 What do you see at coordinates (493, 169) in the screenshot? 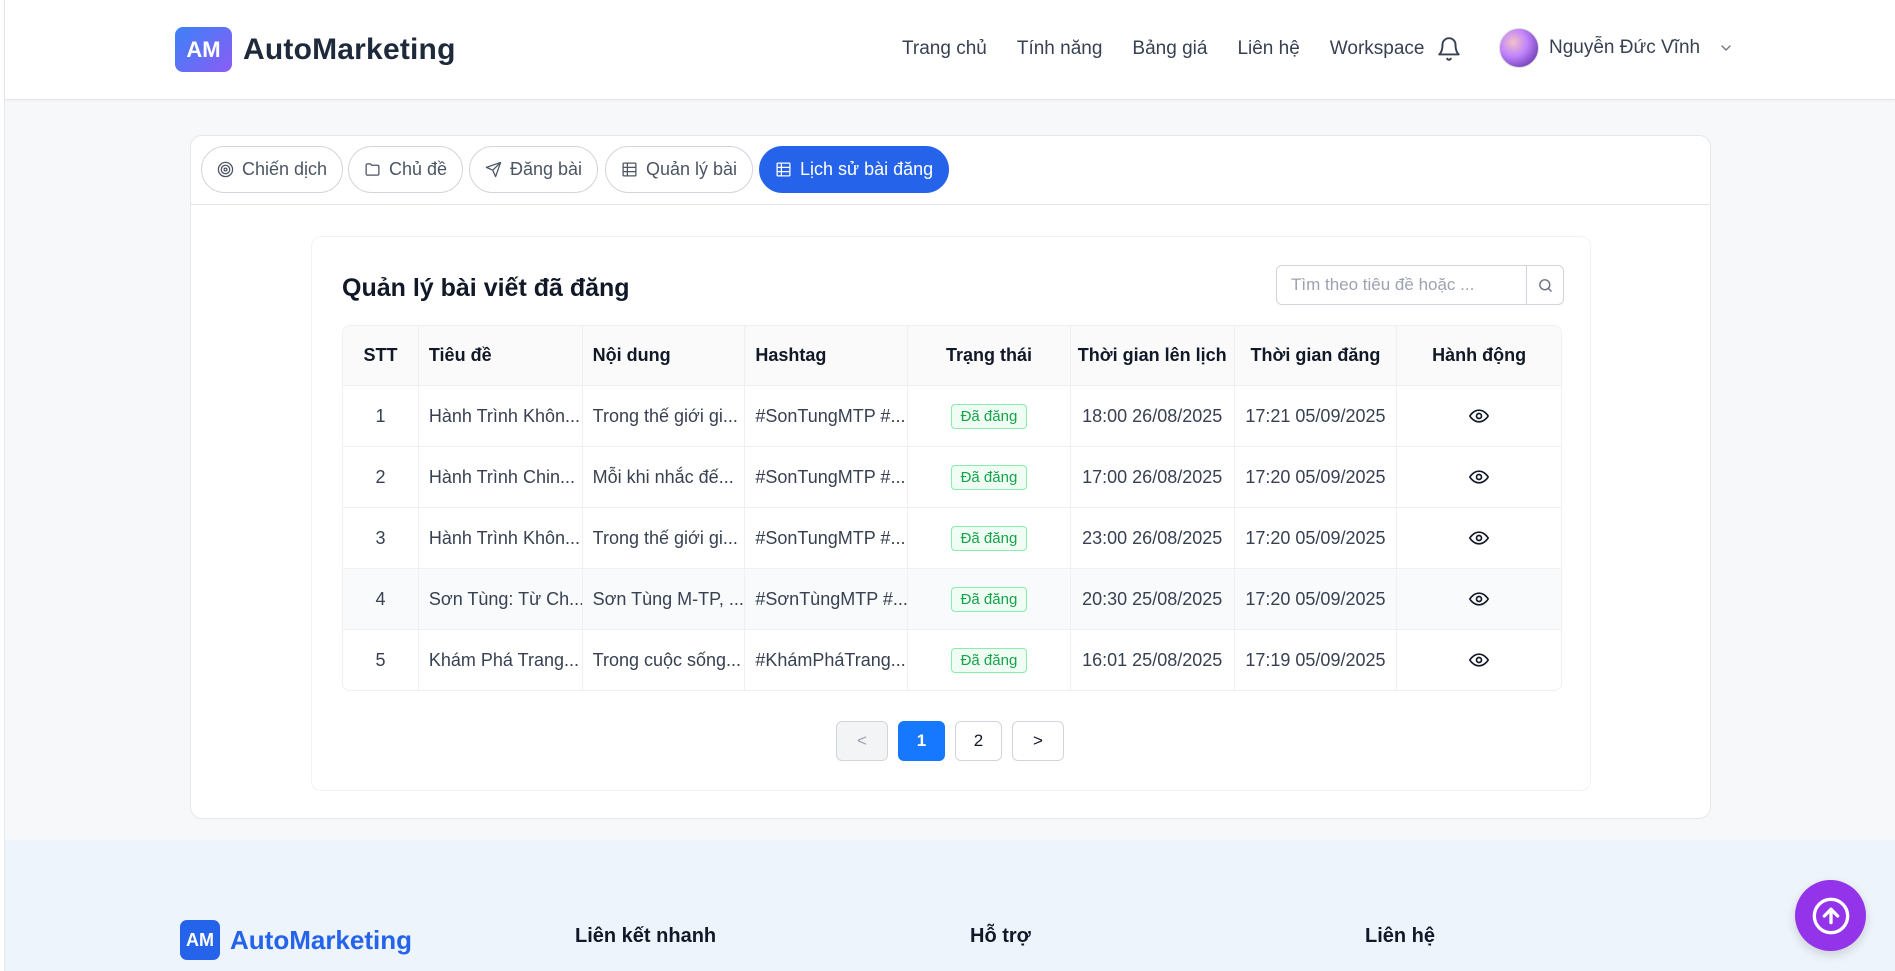
I see `send-icon` at bounding box center [493, 169].